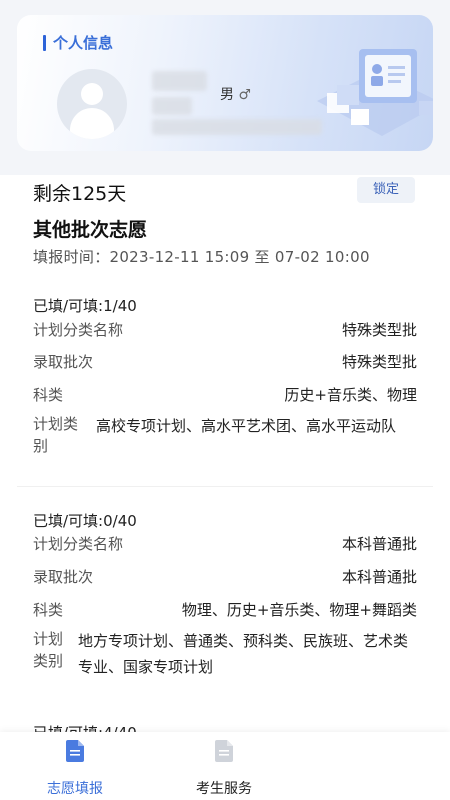 This screenshot has width=450, height=800. Describe the element at coordinates (235, 94) in the screenshot. I see `gender: 男 ♂` at that location.